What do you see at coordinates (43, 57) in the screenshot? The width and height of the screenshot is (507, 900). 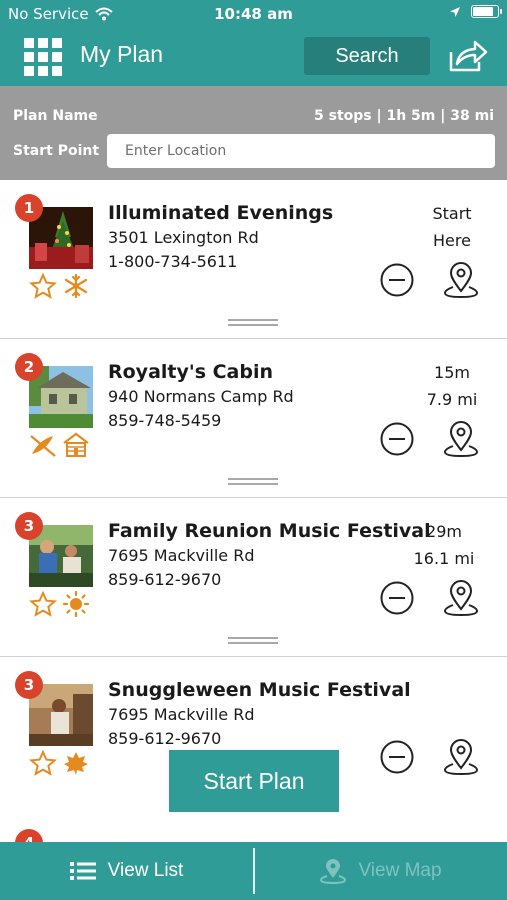 I see `menu-grid-icon` at bounding box center [43, 57].